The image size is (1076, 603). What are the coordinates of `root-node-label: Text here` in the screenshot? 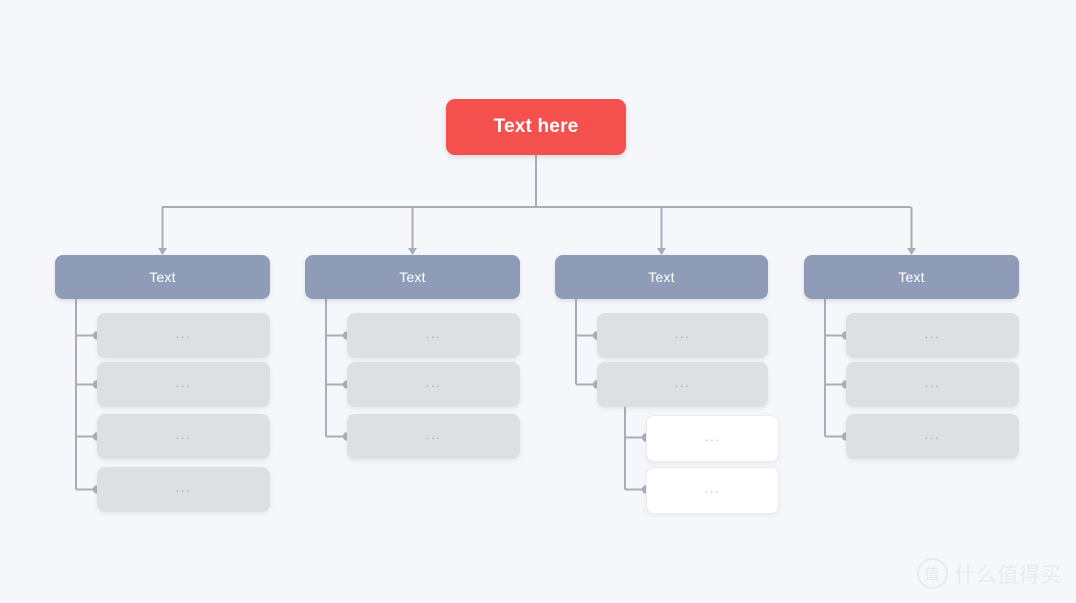 It's located at (536, 126).